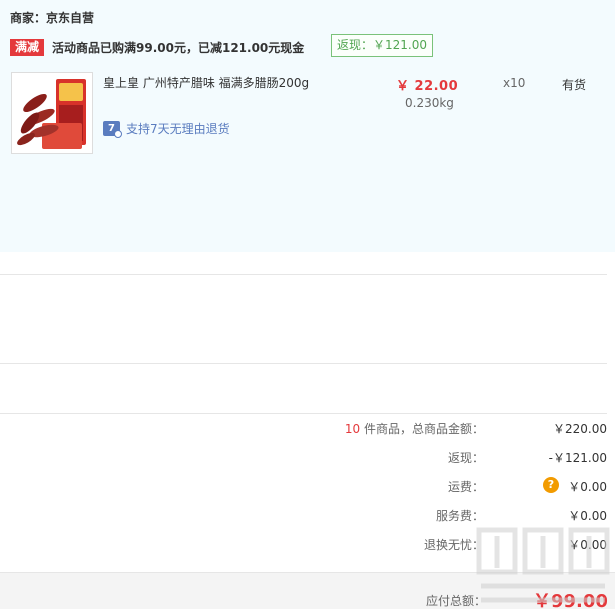  I want to click on summary-return-row: 退换无忧： ￥0.00, so click(303, 545).